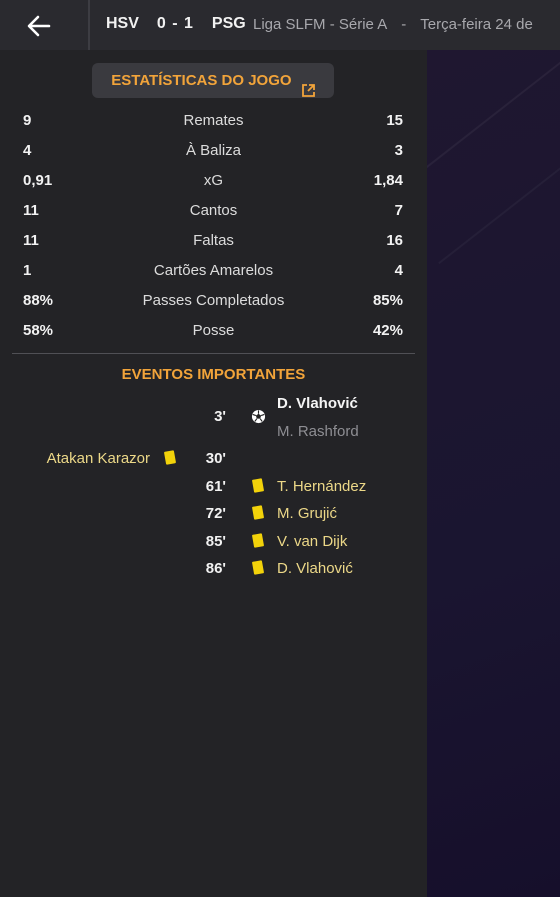 Image resolution: width=560 pixels, height=897 pixels. Describe the element at coordinates (213, 210) in the screenshot. I see `stat-label: Cantos` at that location.